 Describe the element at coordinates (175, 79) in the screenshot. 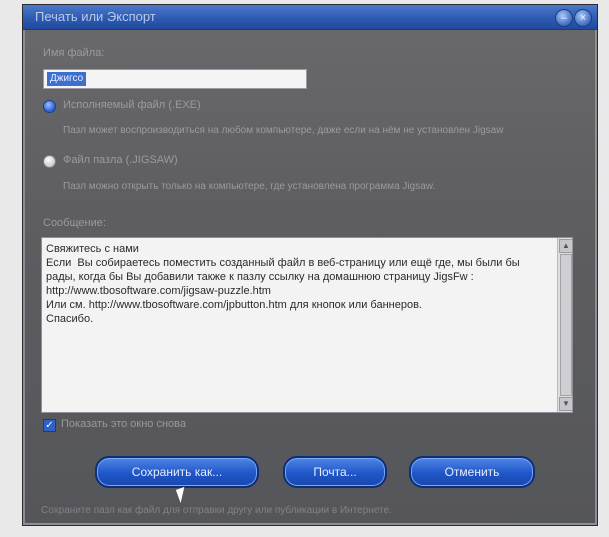

I see `filename-input: Джигсо` at that location.